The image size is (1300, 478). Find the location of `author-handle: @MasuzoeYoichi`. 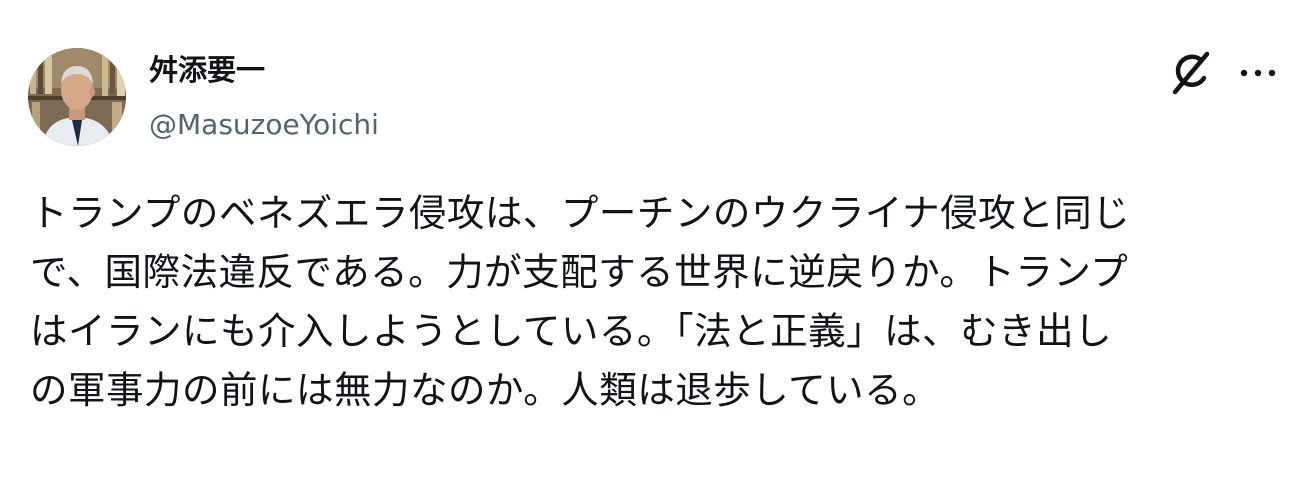

author-handle: @MasuzoeYoichi is located at coordinates (264, 125).